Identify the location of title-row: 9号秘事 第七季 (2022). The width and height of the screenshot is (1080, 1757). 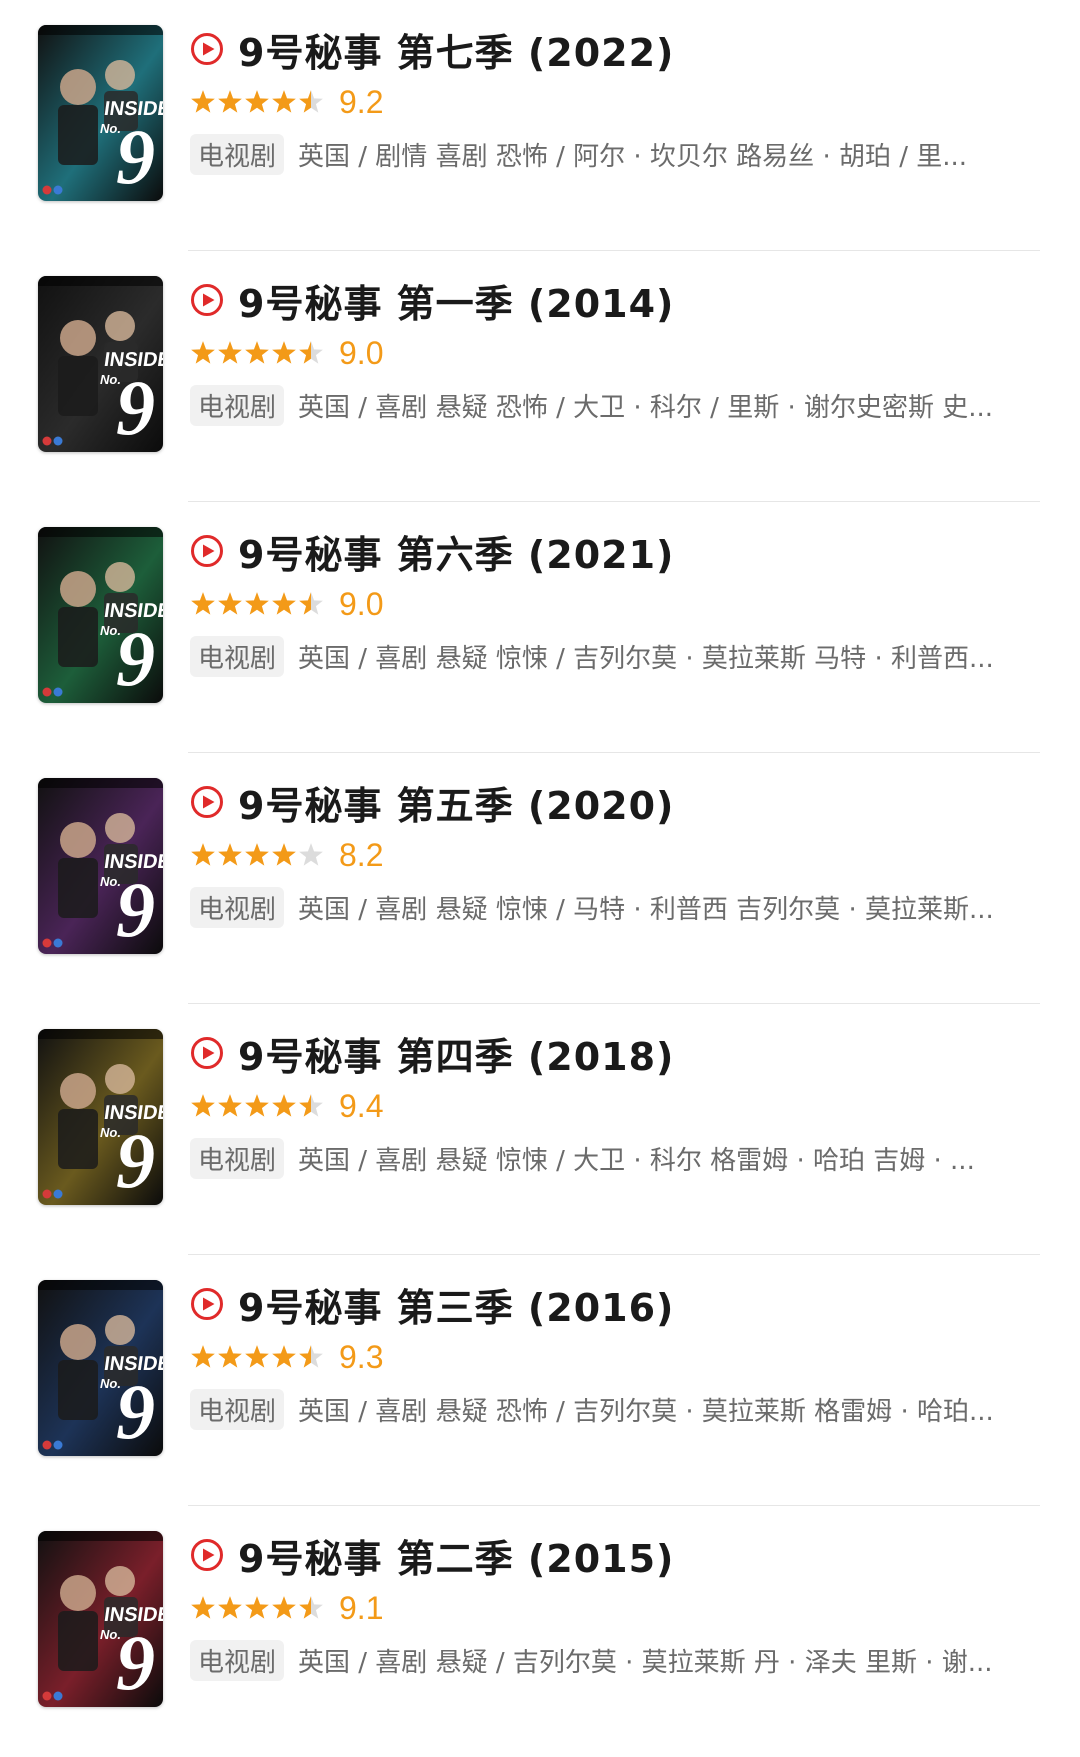
(615, 49).